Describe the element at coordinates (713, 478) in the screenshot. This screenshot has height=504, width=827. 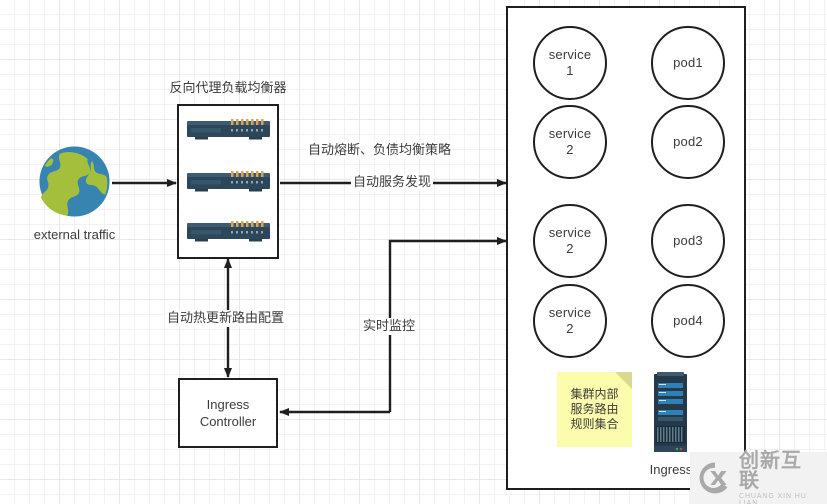
I see `cx-logo-icon` at that location.